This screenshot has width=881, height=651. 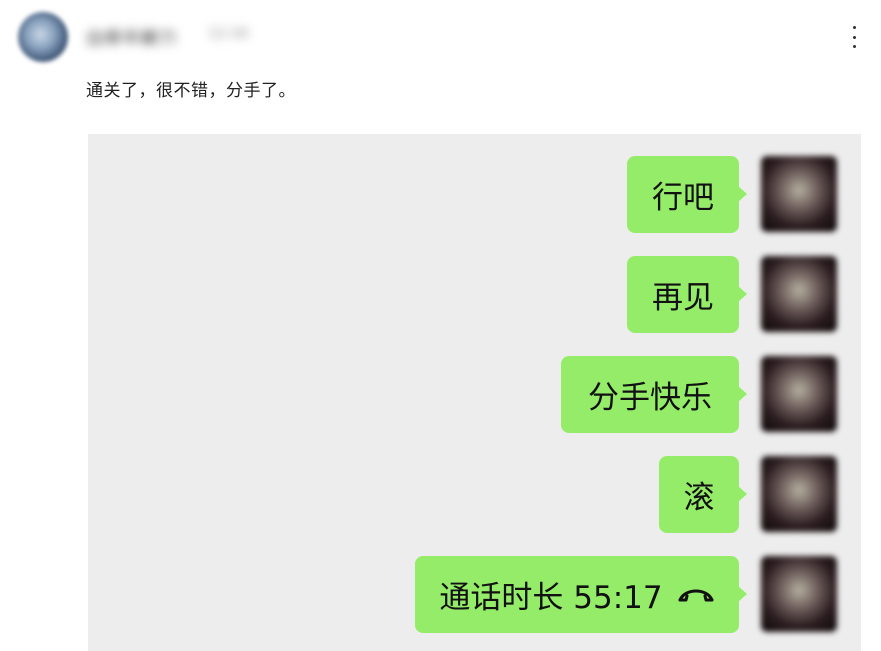 What do you see at coordinates (474, 395) in the screenshot?
I see `chat-message: 分手快乐` at bounding box center [474, 395].